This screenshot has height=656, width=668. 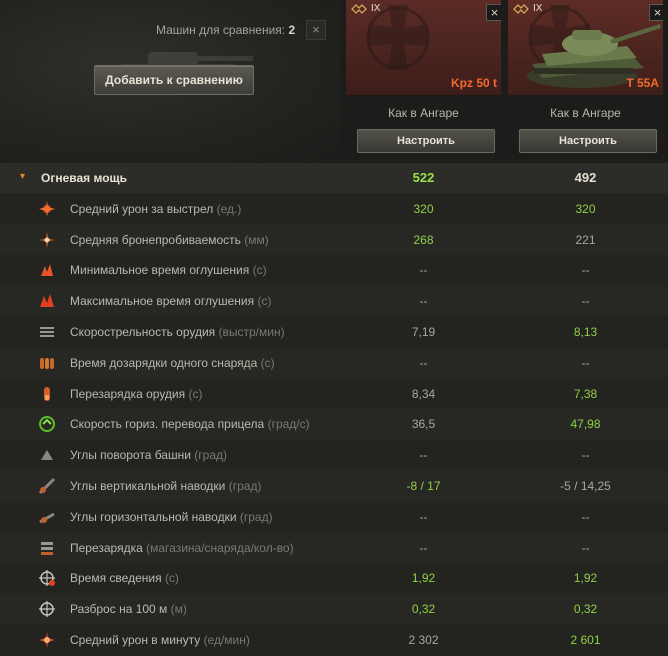 I want to click on row-value-2: -5 / 14,25, so click(x=585, y=485).